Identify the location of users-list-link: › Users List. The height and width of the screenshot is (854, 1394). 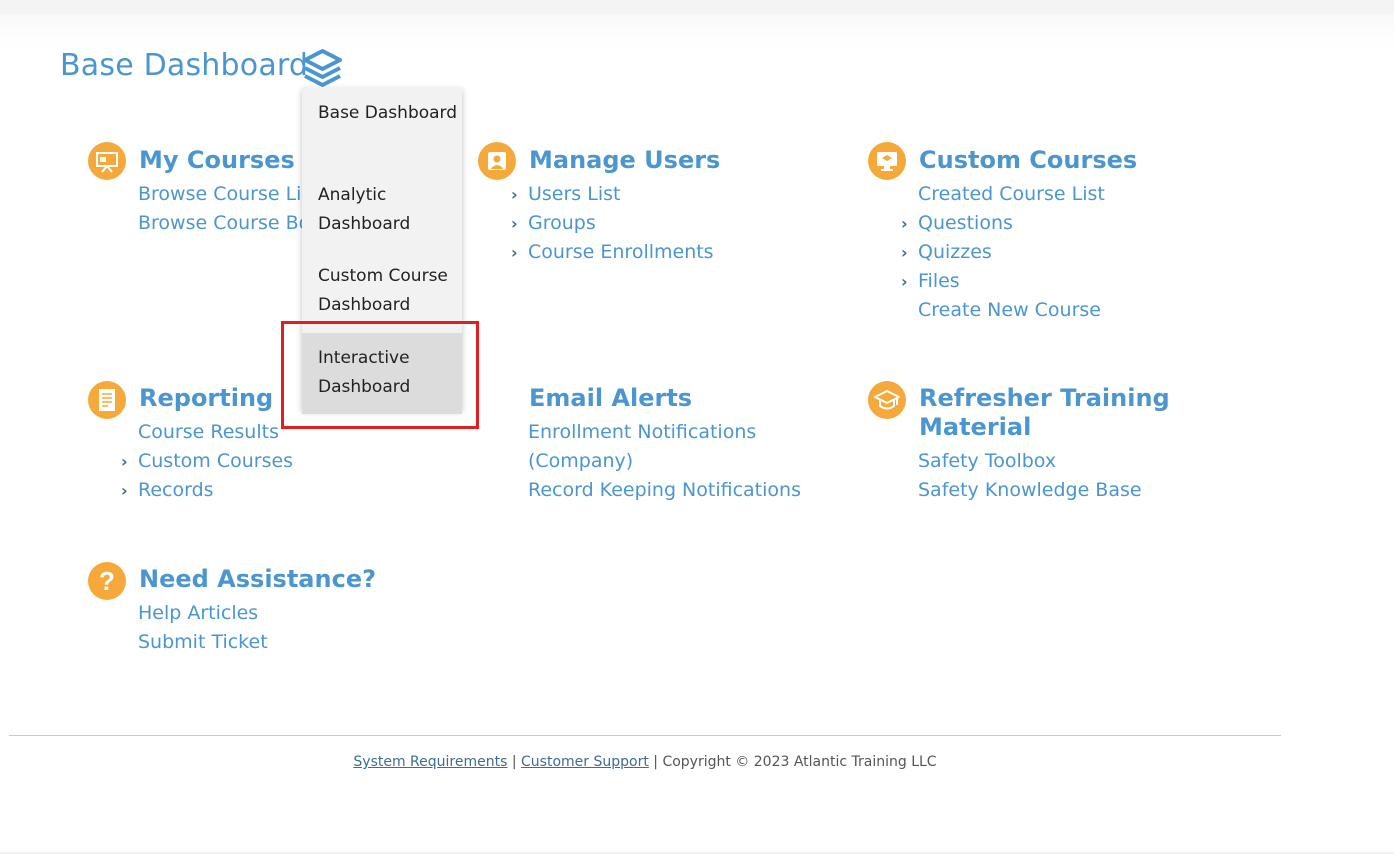
(612, 194).